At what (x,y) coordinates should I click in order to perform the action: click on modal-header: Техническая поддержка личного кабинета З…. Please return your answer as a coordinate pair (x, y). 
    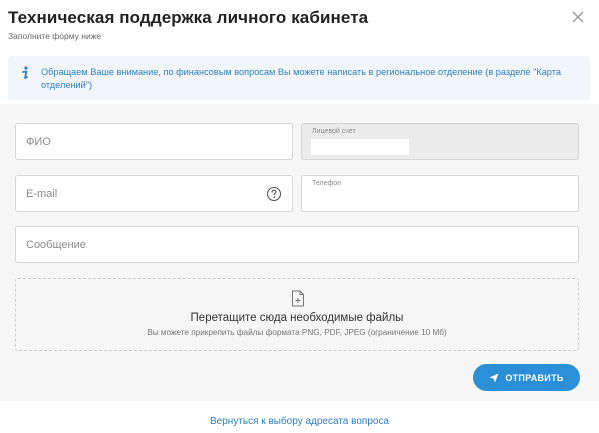
    Looking at the image, I should click on (298, 26).